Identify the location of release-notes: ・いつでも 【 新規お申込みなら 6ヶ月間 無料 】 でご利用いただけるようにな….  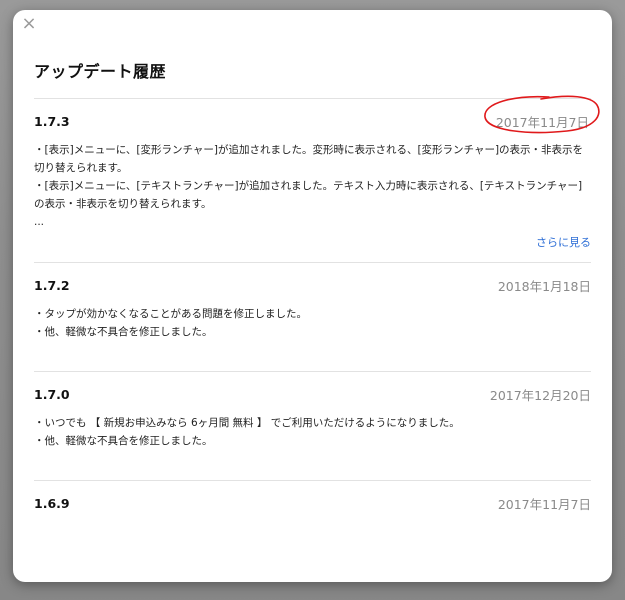
(312, 432).